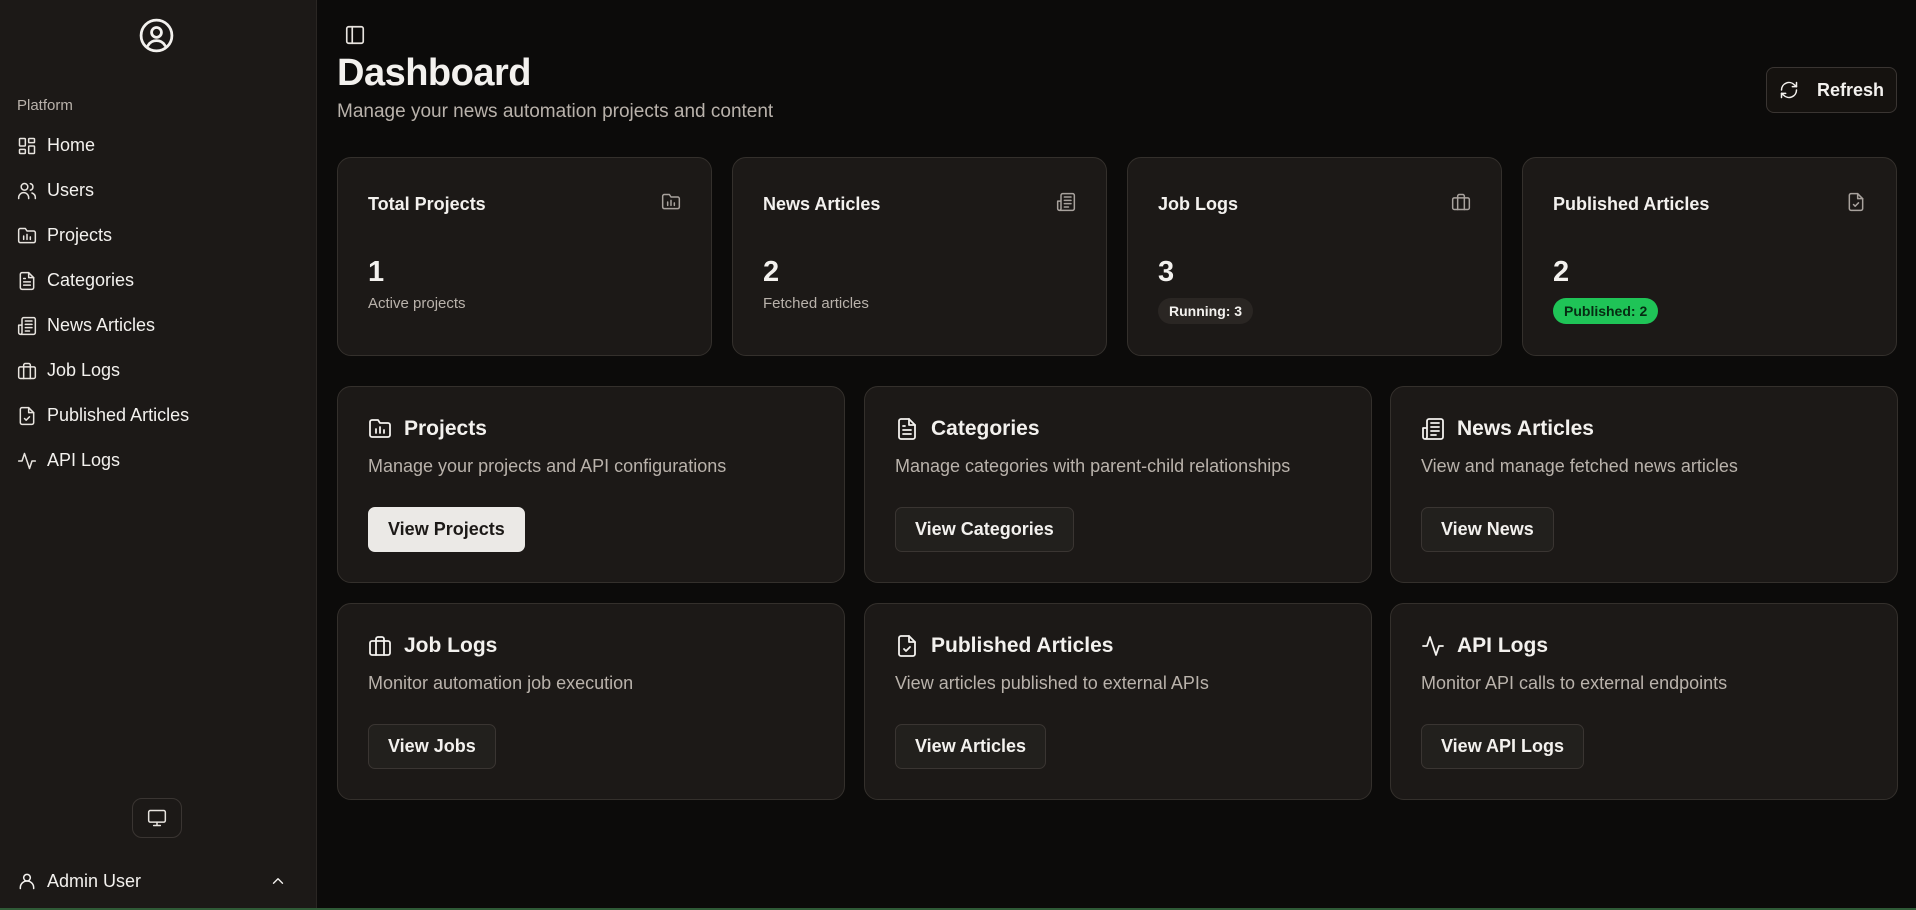  I want to click on sidebar-item-api-logs: API Logs, so click(158, 460).